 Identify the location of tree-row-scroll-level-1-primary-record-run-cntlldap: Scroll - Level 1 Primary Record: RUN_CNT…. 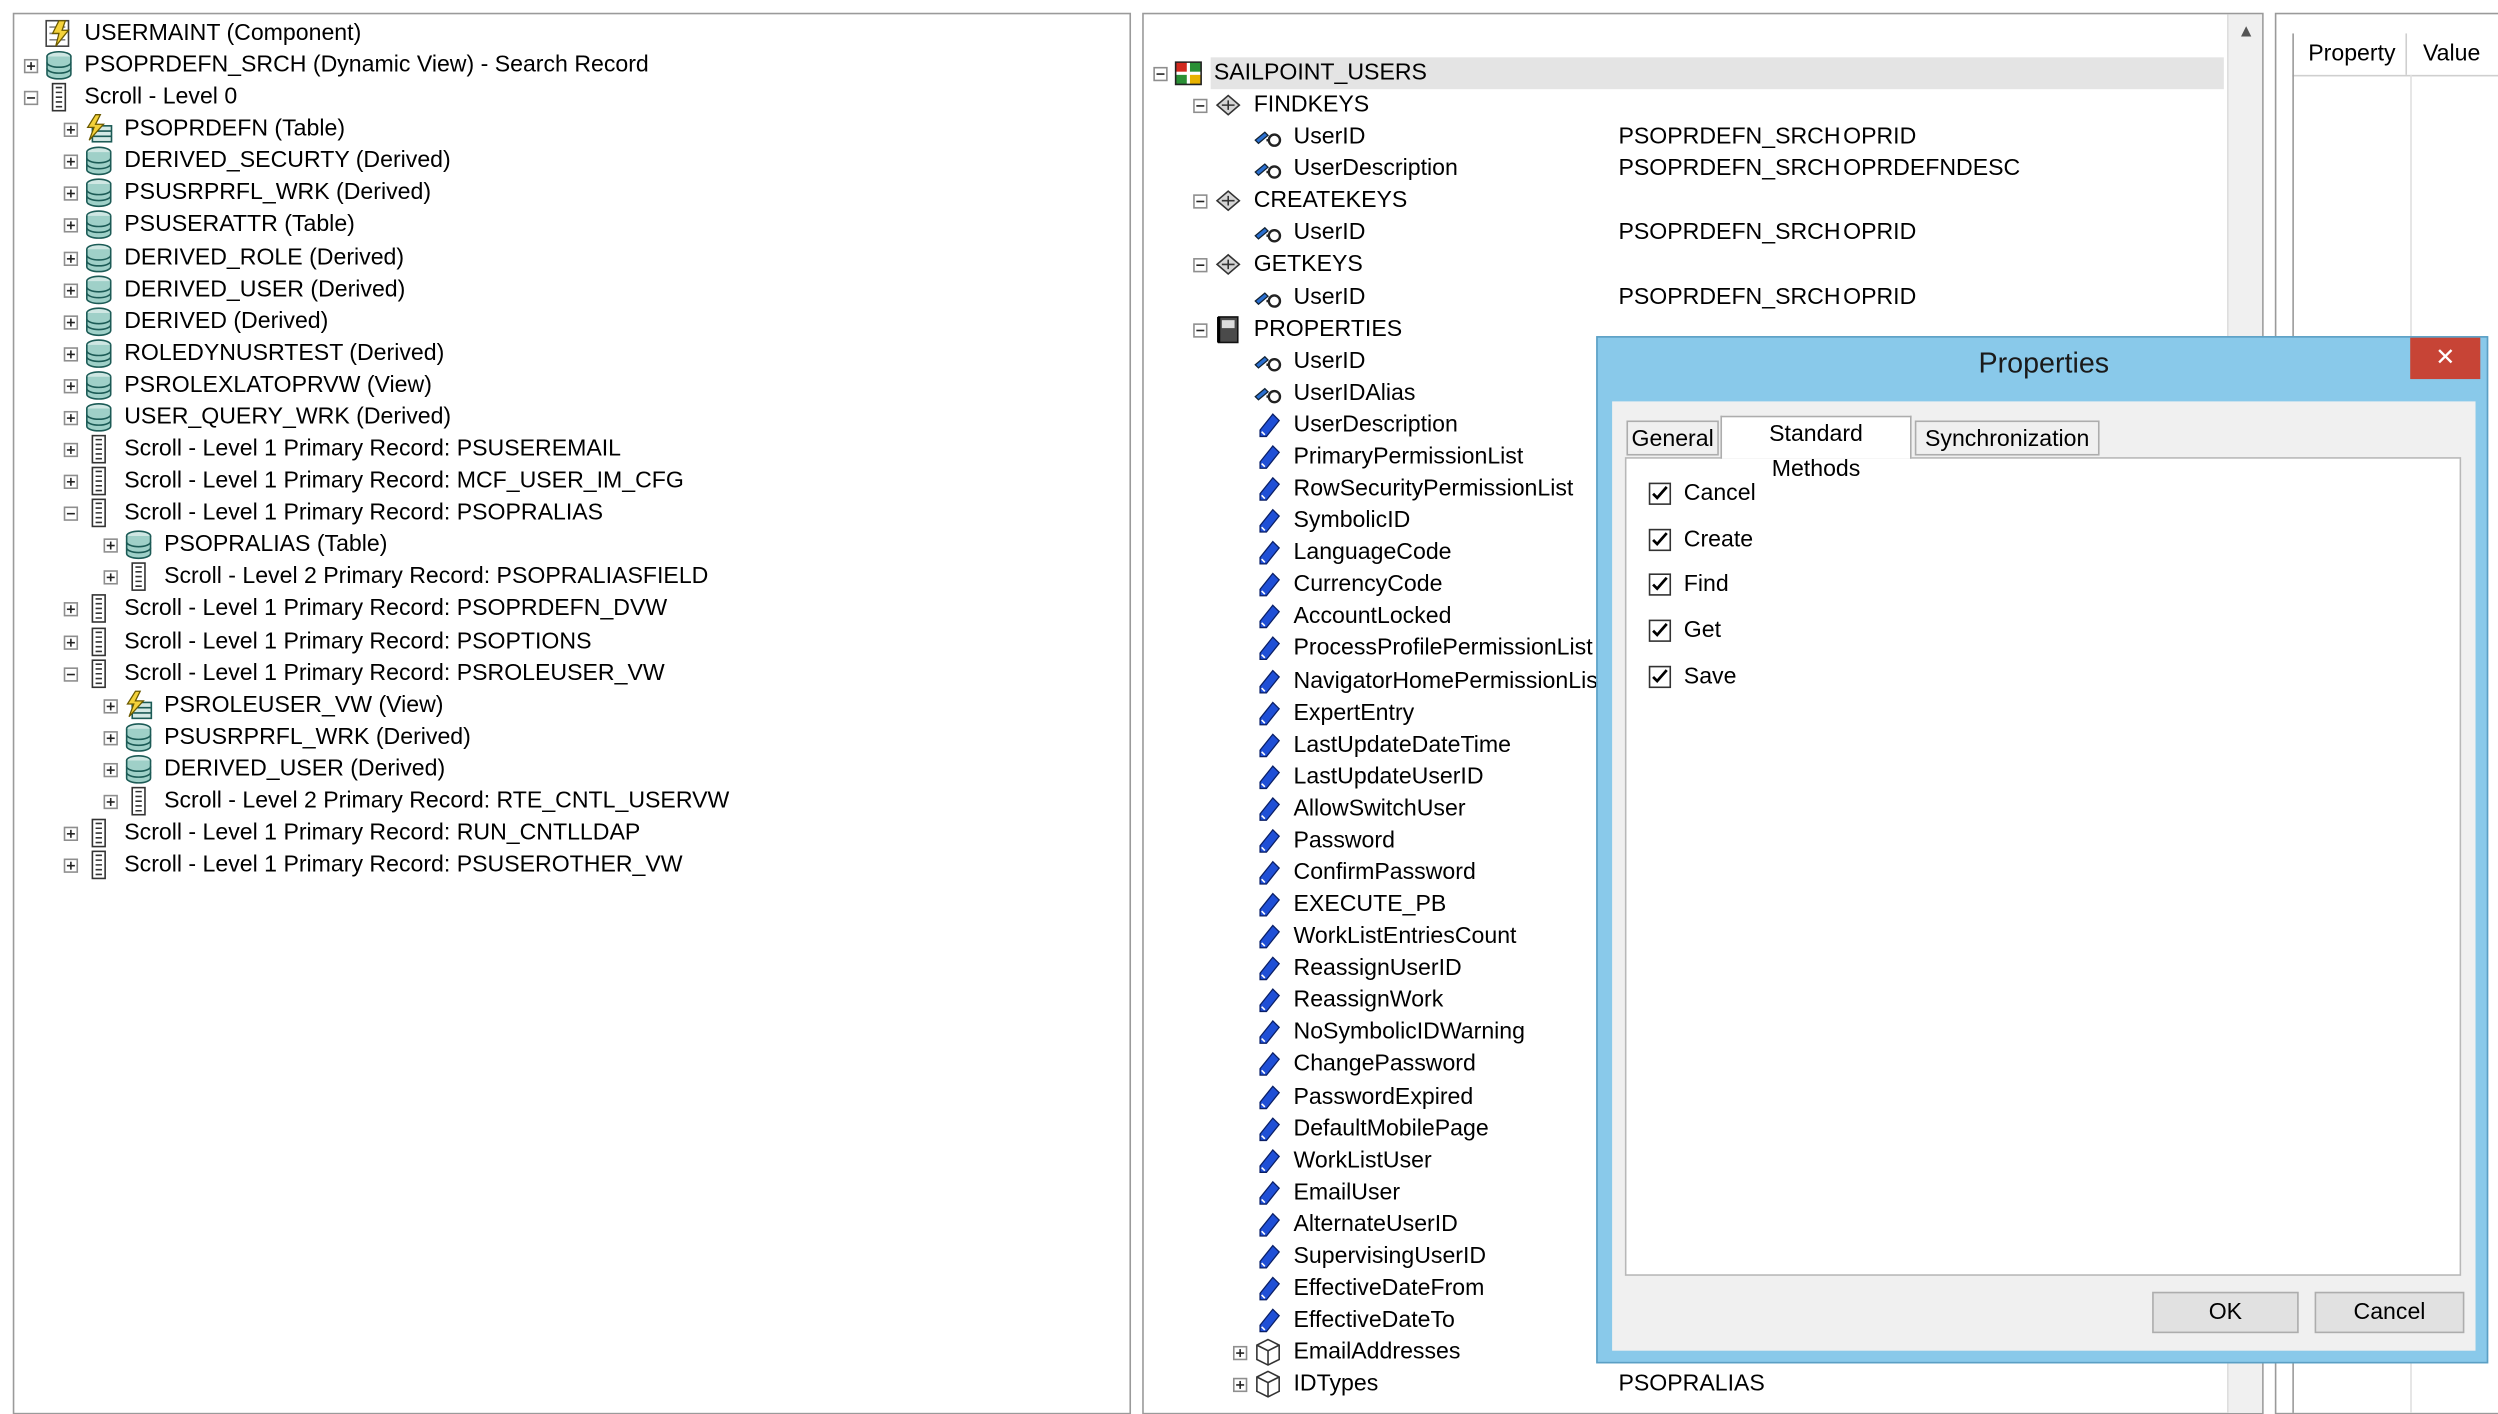
(571, 833).